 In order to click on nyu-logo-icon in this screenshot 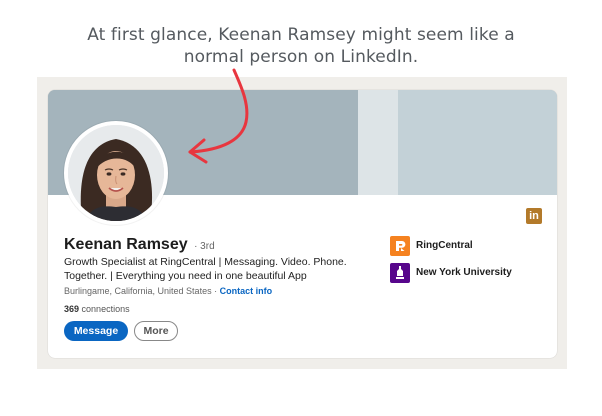, I will do `click(400, 273)`.